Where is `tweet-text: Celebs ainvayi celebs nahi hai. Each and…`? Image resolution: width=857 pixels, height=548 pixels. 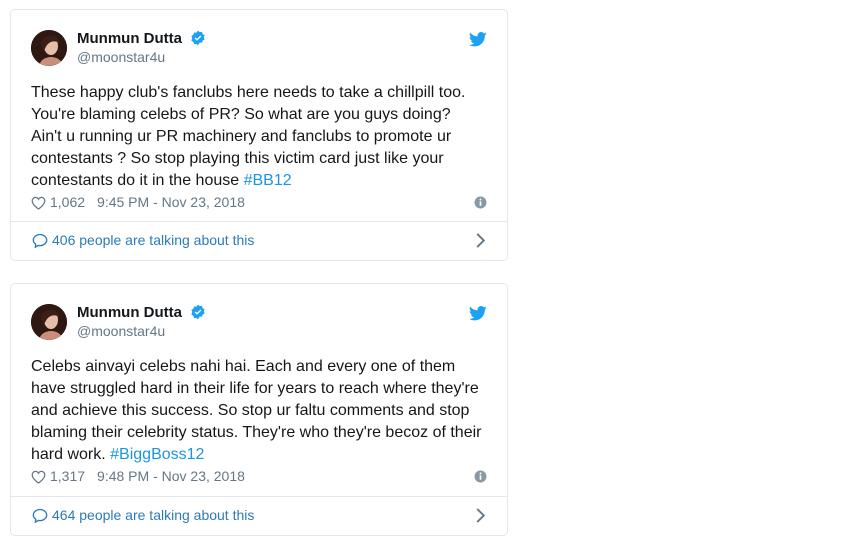
tweet-text: Celebs ainvayi celebs nahi hai. Each and… is located at coordinates (261, 411).